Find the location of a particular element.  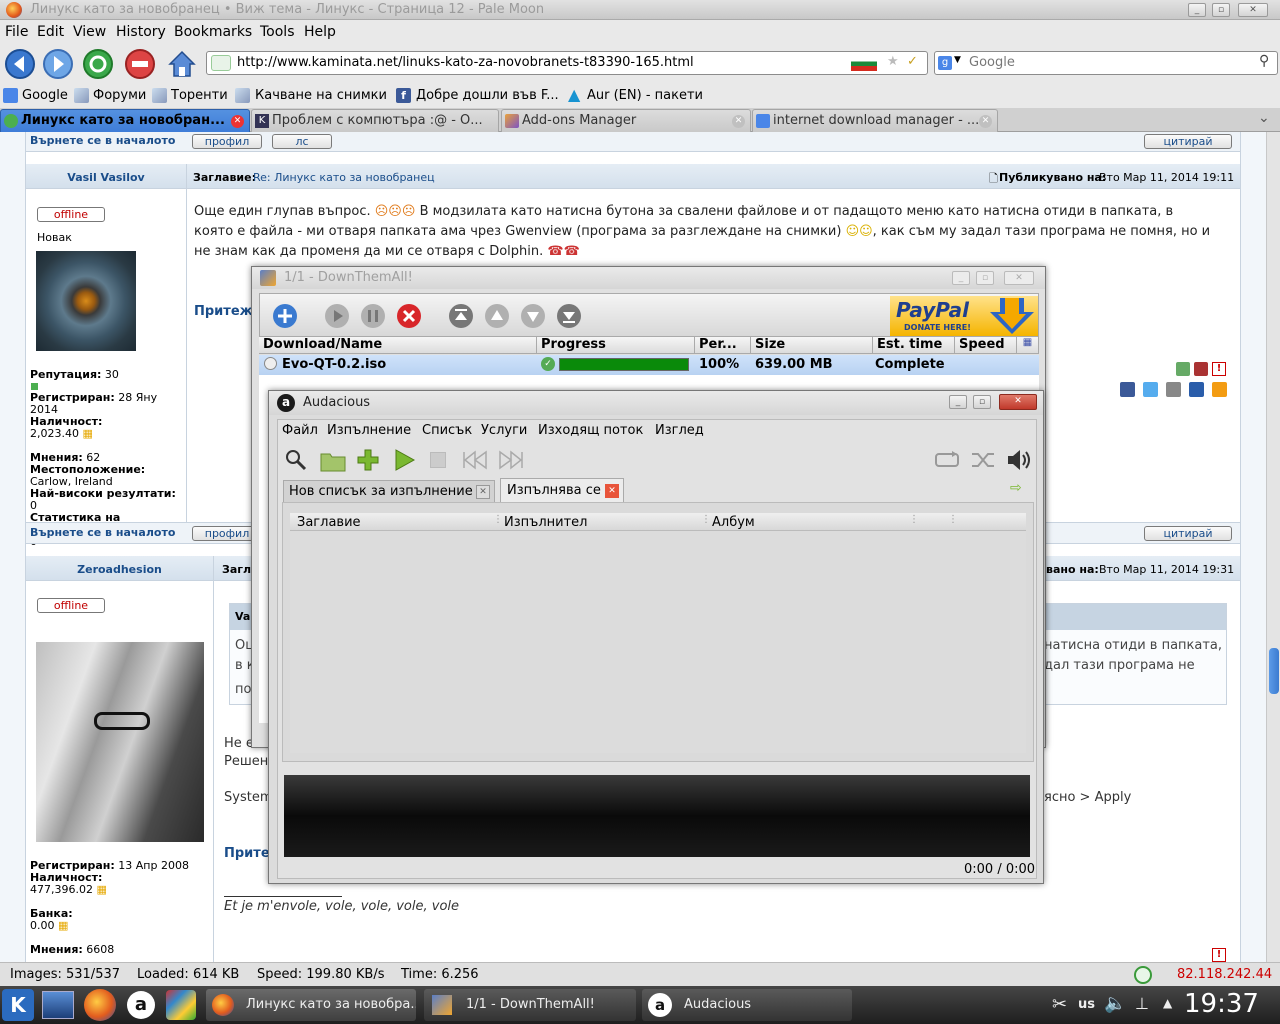

twitter-share-icon is located at coordinates (1150, 389).